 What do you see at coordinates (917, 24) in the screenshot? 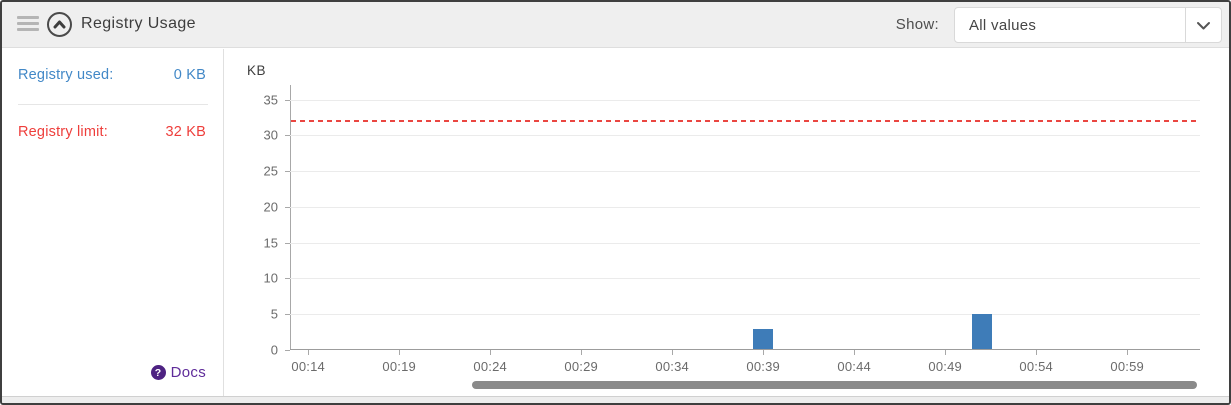
I see `show-label: Show:` at bounding box center [917, 24].